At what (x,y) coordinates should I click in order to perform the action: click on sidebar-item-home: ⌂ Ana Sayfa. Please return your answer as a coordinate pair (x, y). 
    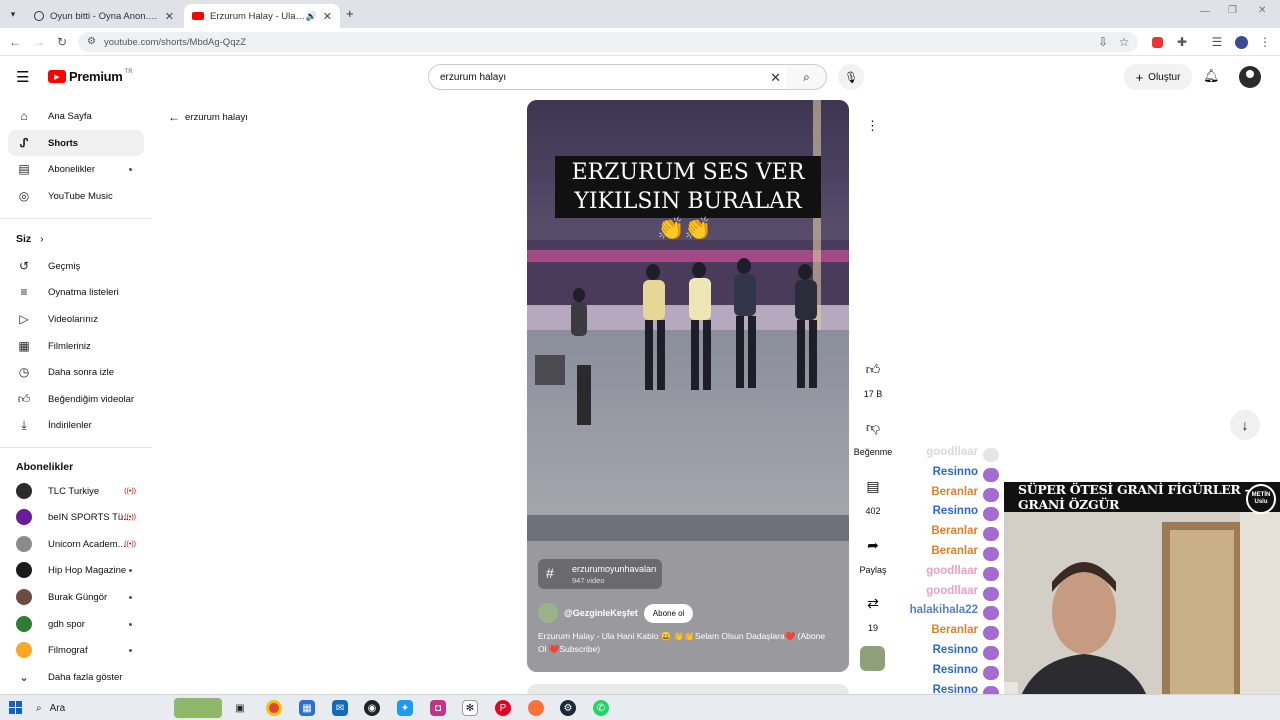
    Looking at the image, I should click on (76, 116).